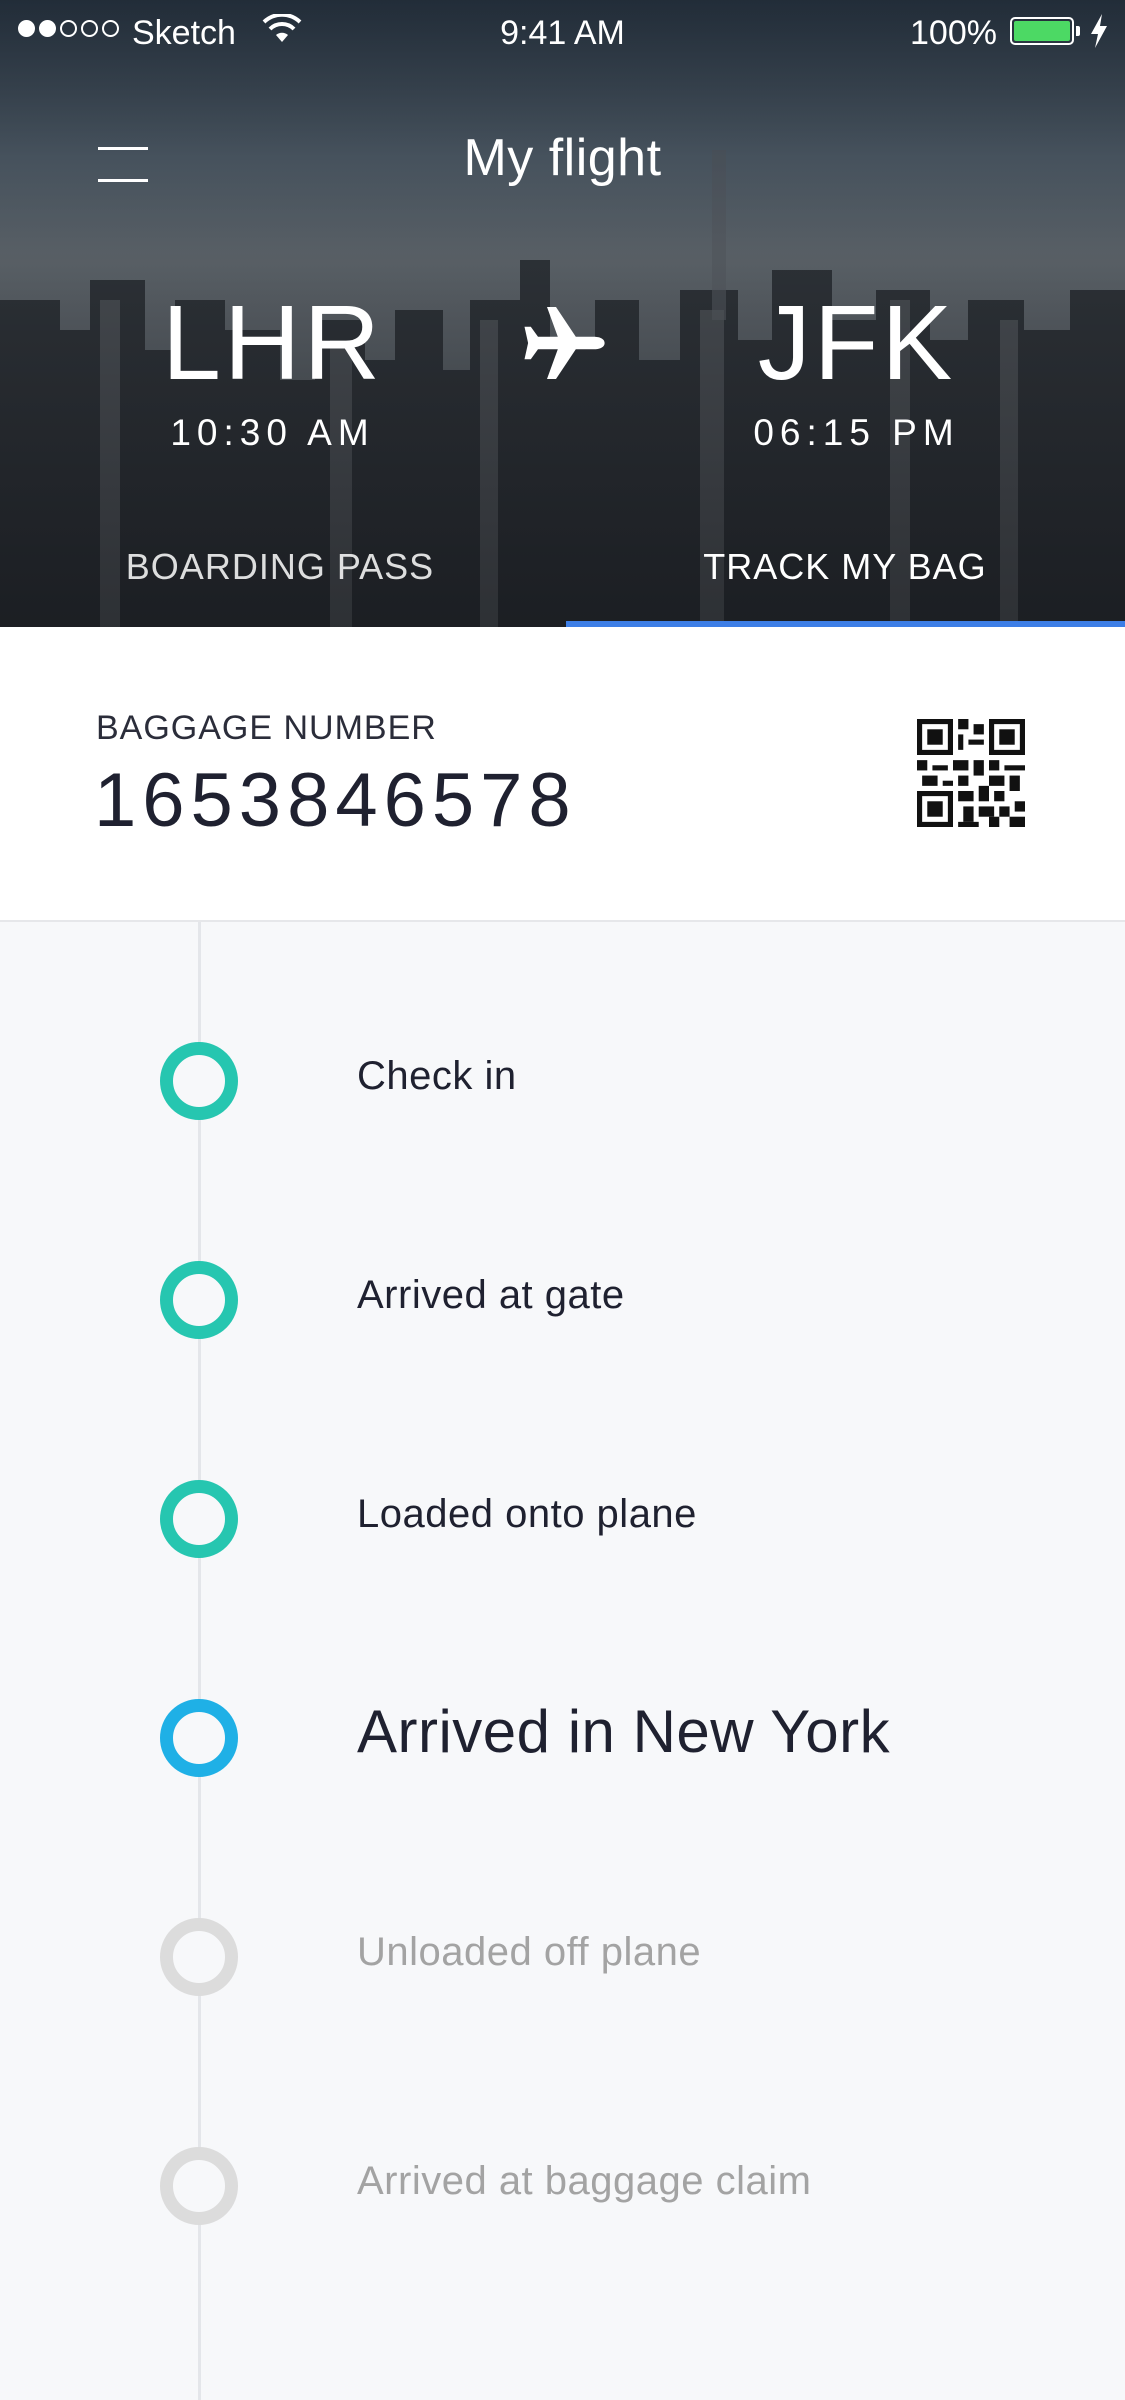 Image resolution: width=1125 pixels, height=2400 pixels. Describe the element at coordinates (562, 33) in the screenshot. I see `status-bar: Sketch 9:41 AM 100%` at that location.